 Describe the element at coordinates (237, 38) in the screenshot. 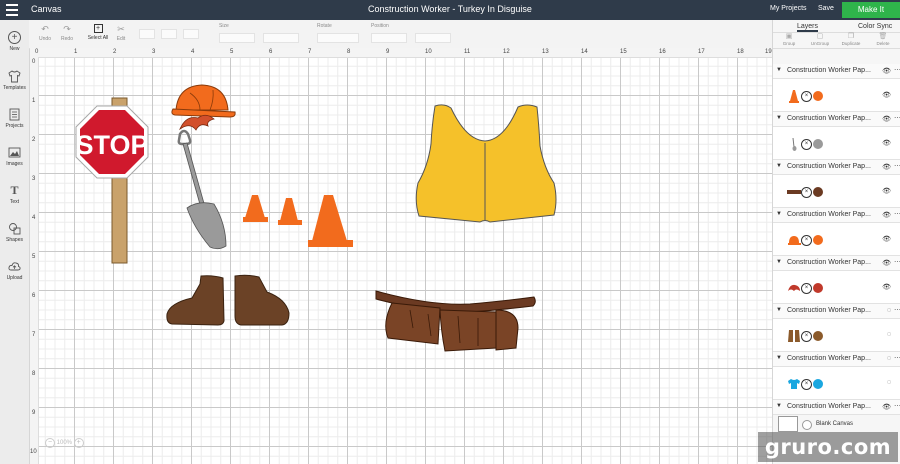

I see `size-width-field` at that location.